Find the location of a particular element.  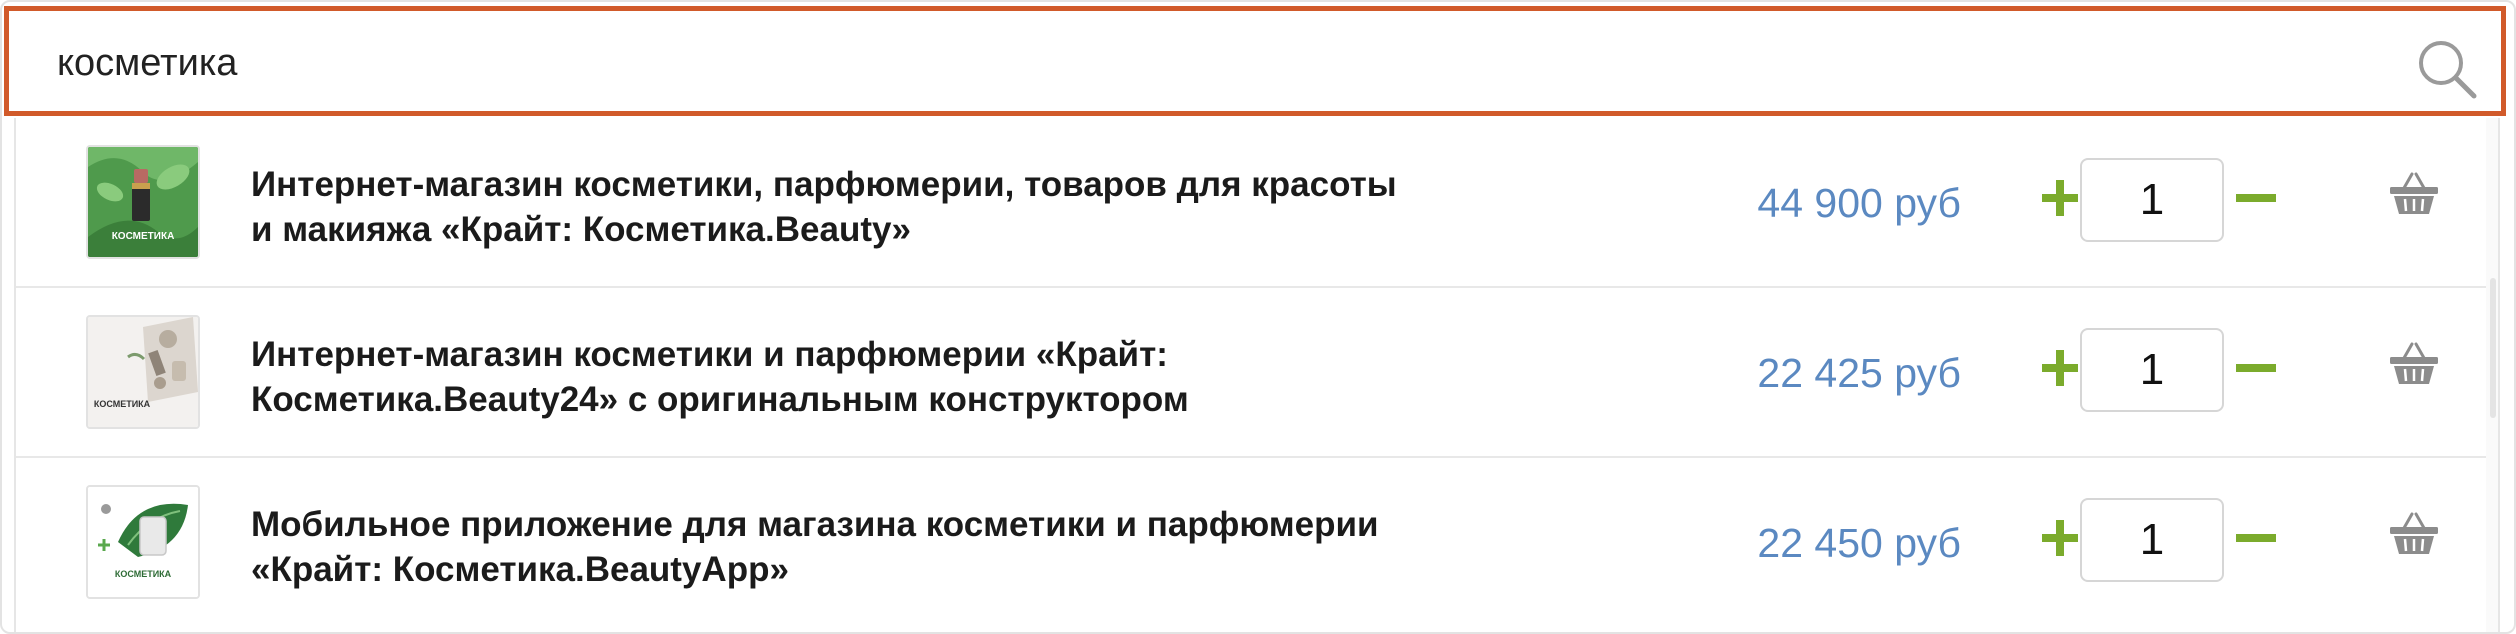

scrollbar is located at coordinates (2492, 375).